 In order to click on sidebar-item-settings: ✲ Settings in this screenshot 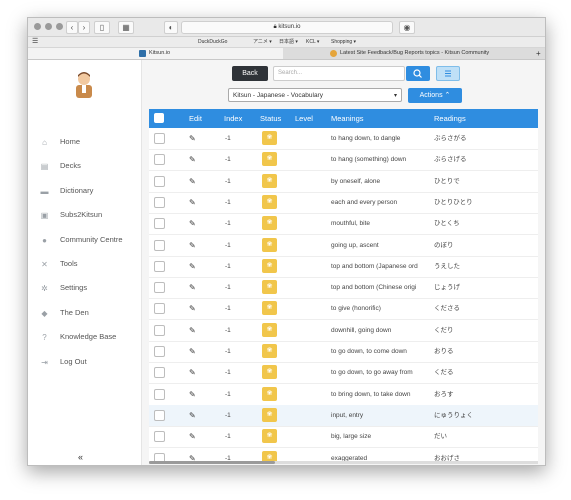, I will do `click(63, 288)`.